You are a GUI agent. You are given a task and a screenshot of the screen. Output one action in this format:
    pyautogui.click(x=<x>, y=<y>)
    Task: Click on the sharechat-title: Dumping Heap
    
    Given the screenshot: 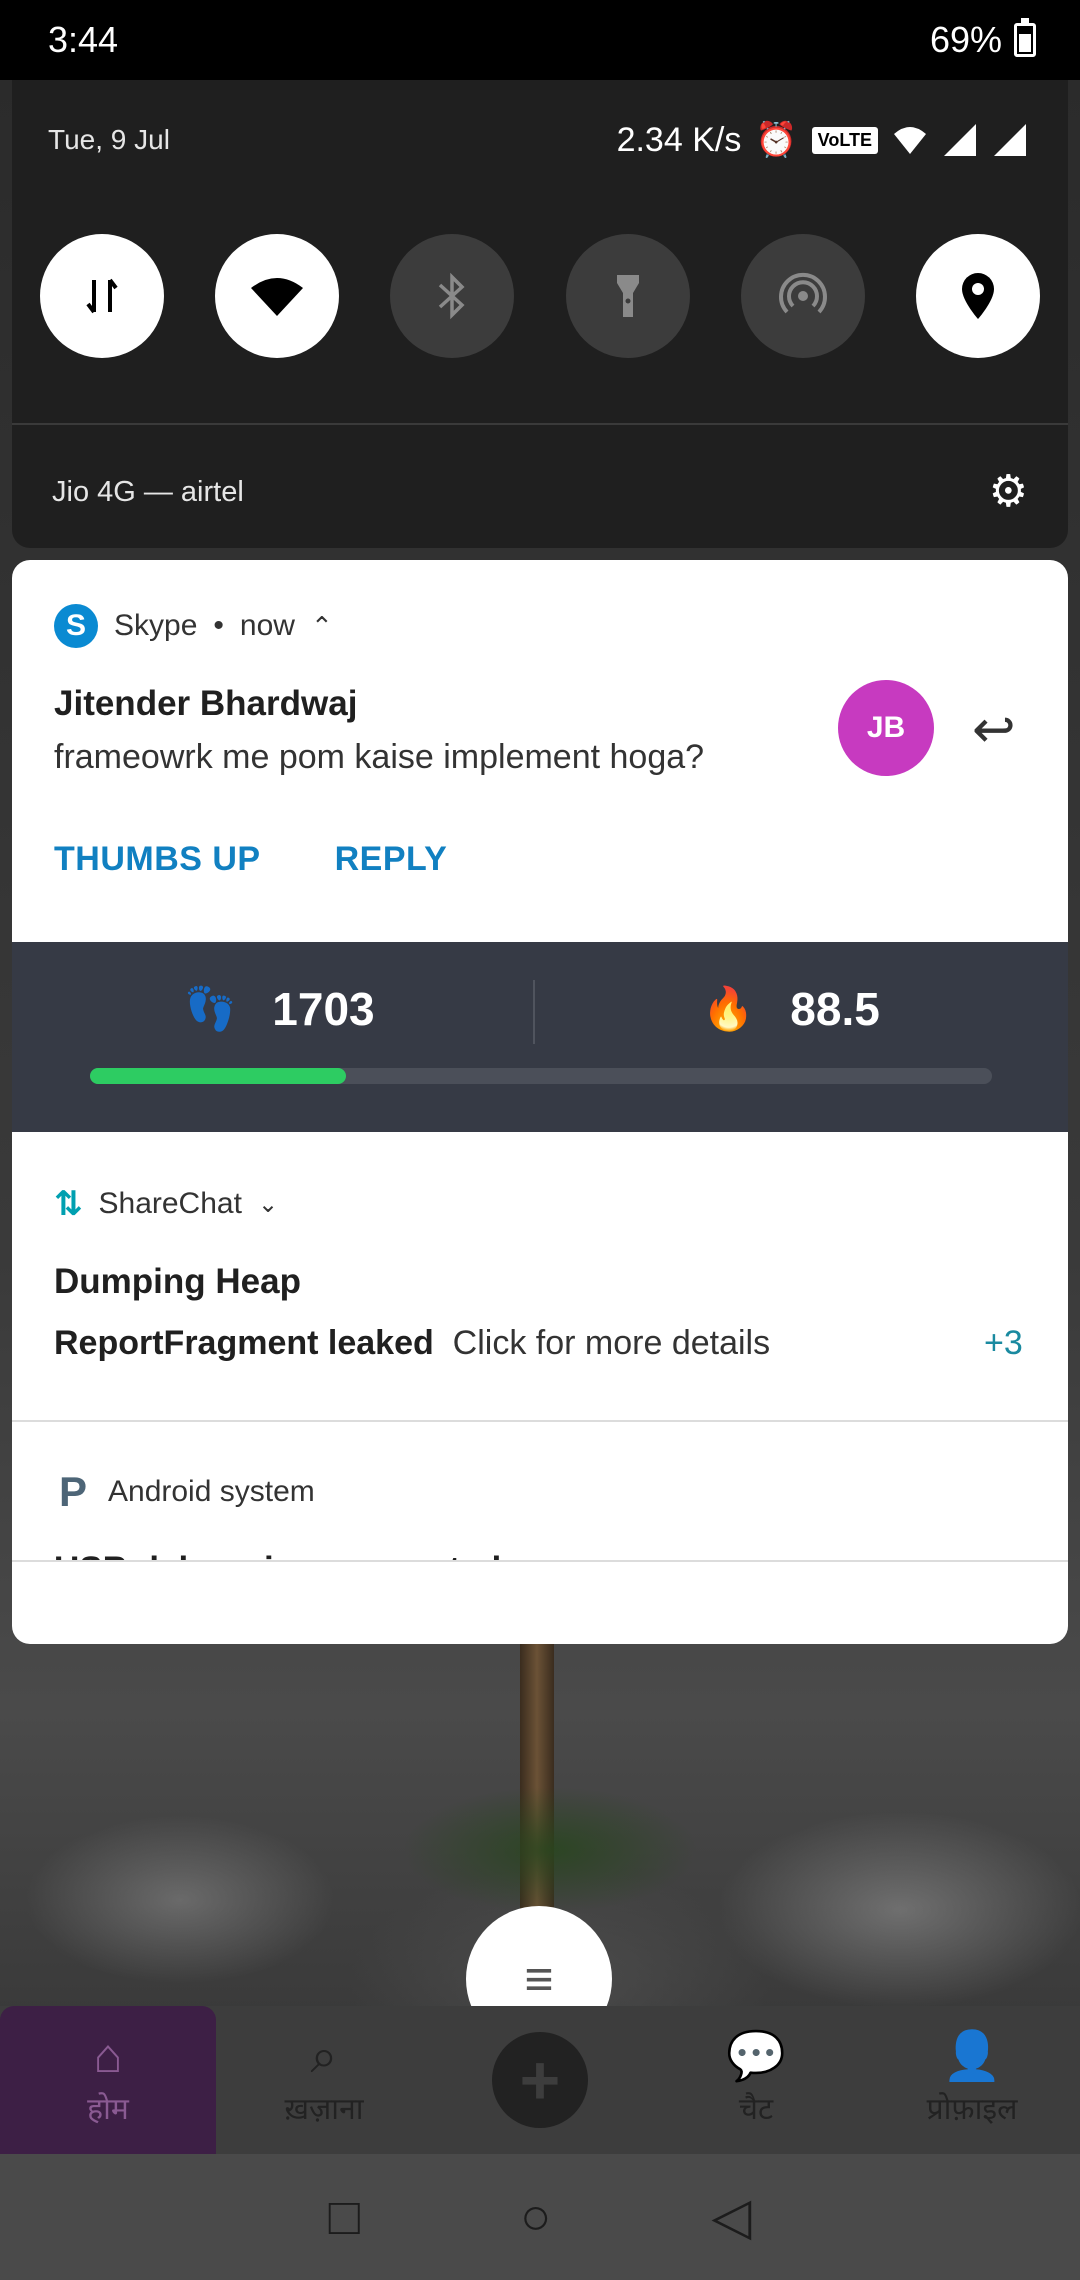 What is the action you would take?
    pyautogui.click(x=177, y=1281)
    